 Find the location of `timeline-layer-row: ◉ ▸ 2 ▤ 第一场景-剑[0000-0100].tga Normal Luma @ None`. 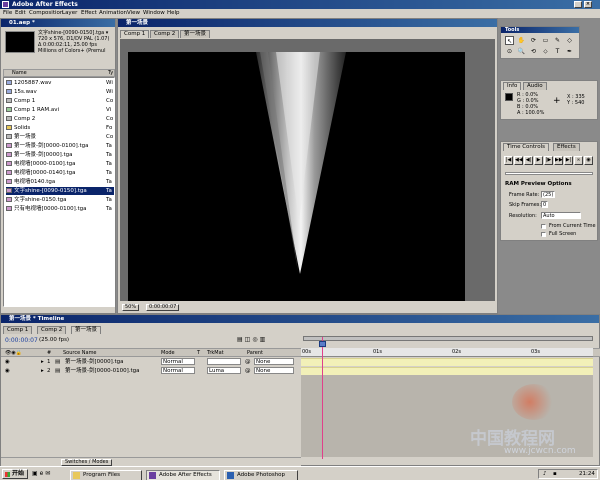

timeline-layer-row: ◉ ▸ 2 ▤ 第一场景-剑[0000-0100].tga Normal Luma @ None is located at coordinates (300, 371).